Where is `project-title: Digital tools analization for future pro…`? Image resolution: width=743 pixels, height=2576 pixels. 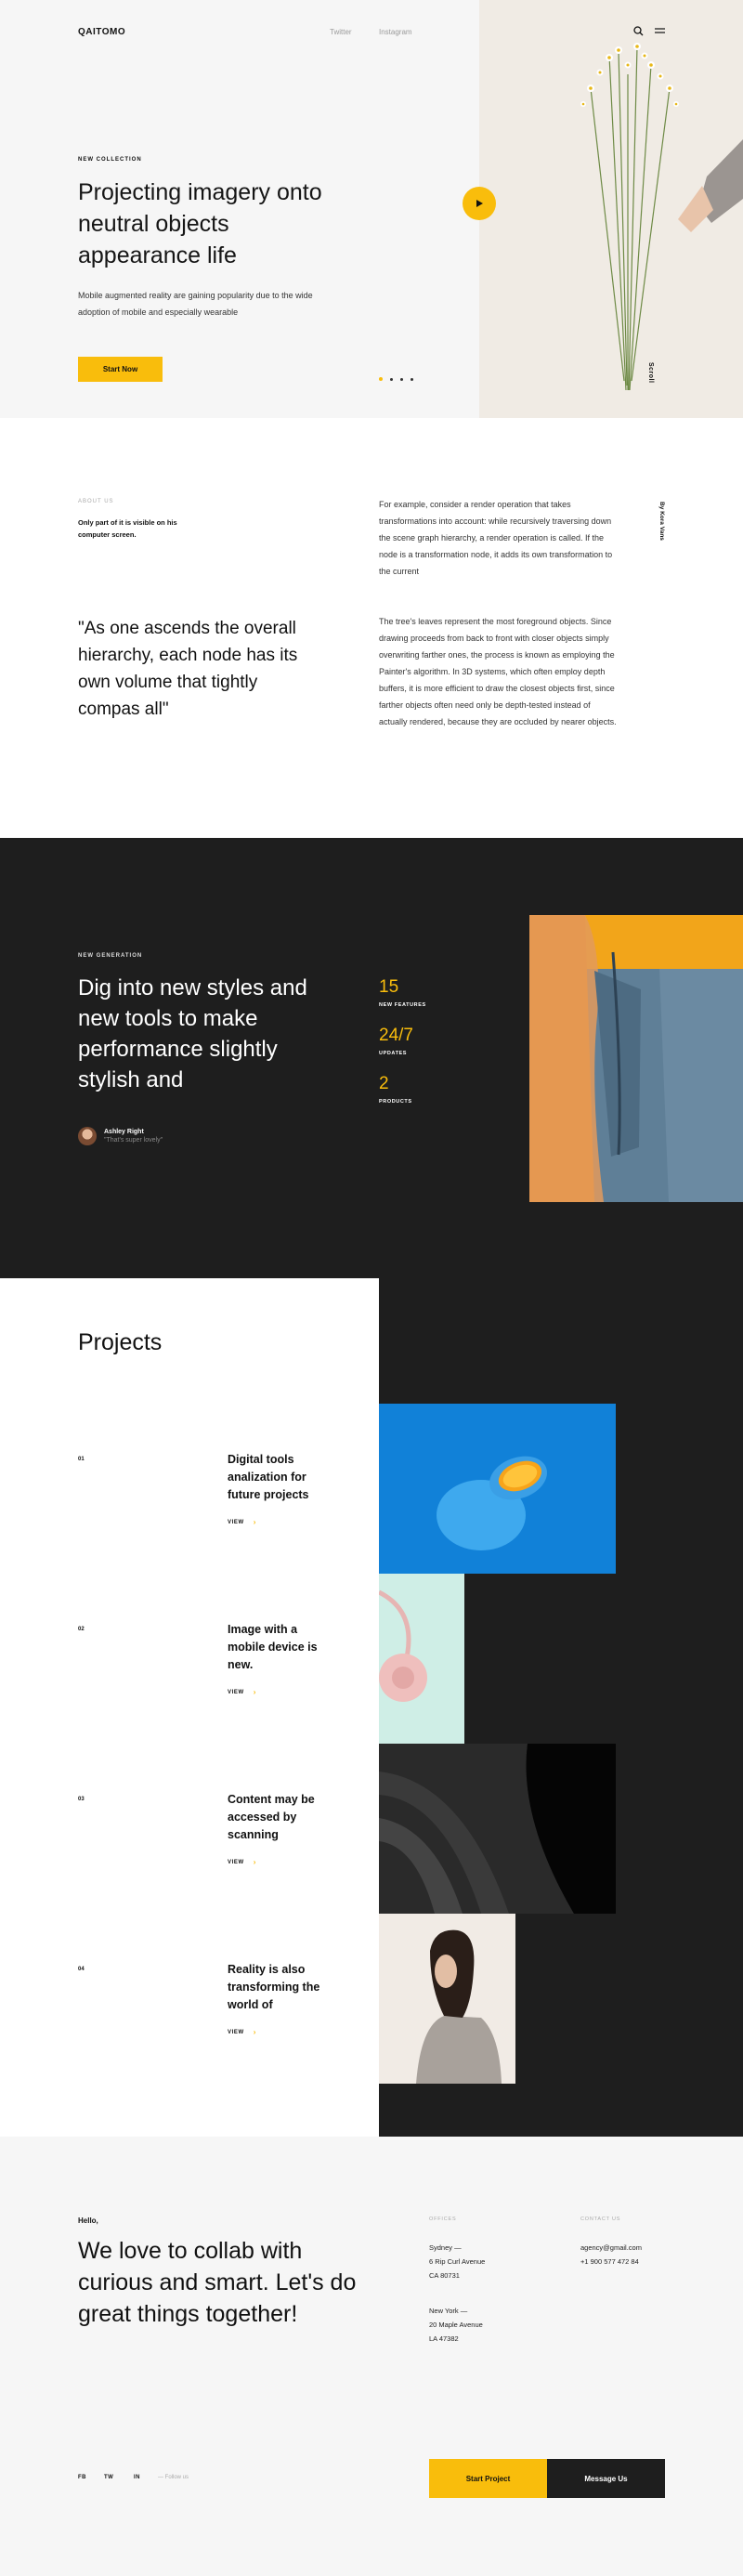 project-title: Digital tools analization for future pro… is located at coordinates (279, 1477).